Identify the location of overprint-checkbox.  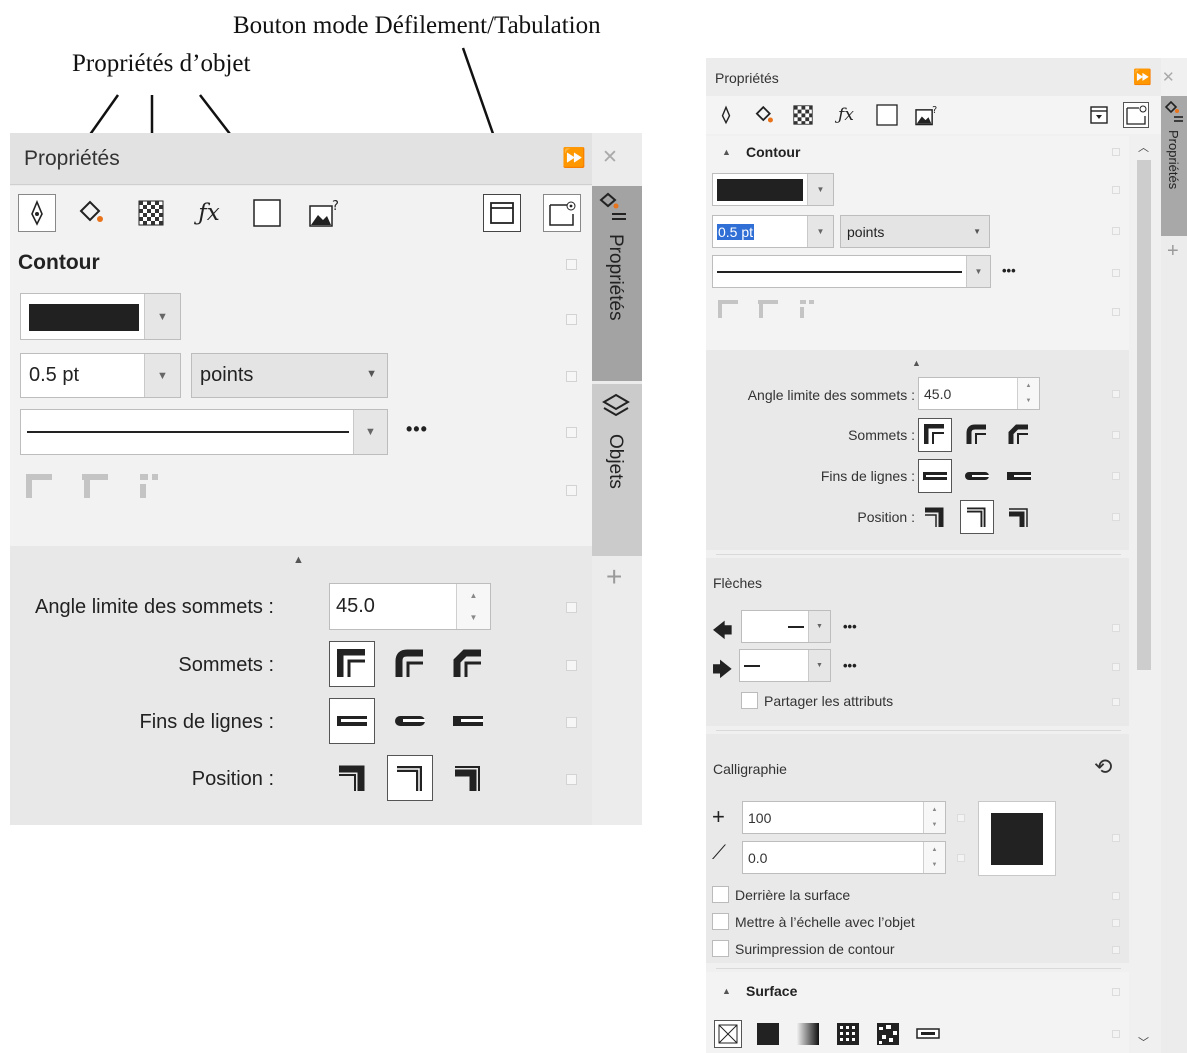
(720, 948).